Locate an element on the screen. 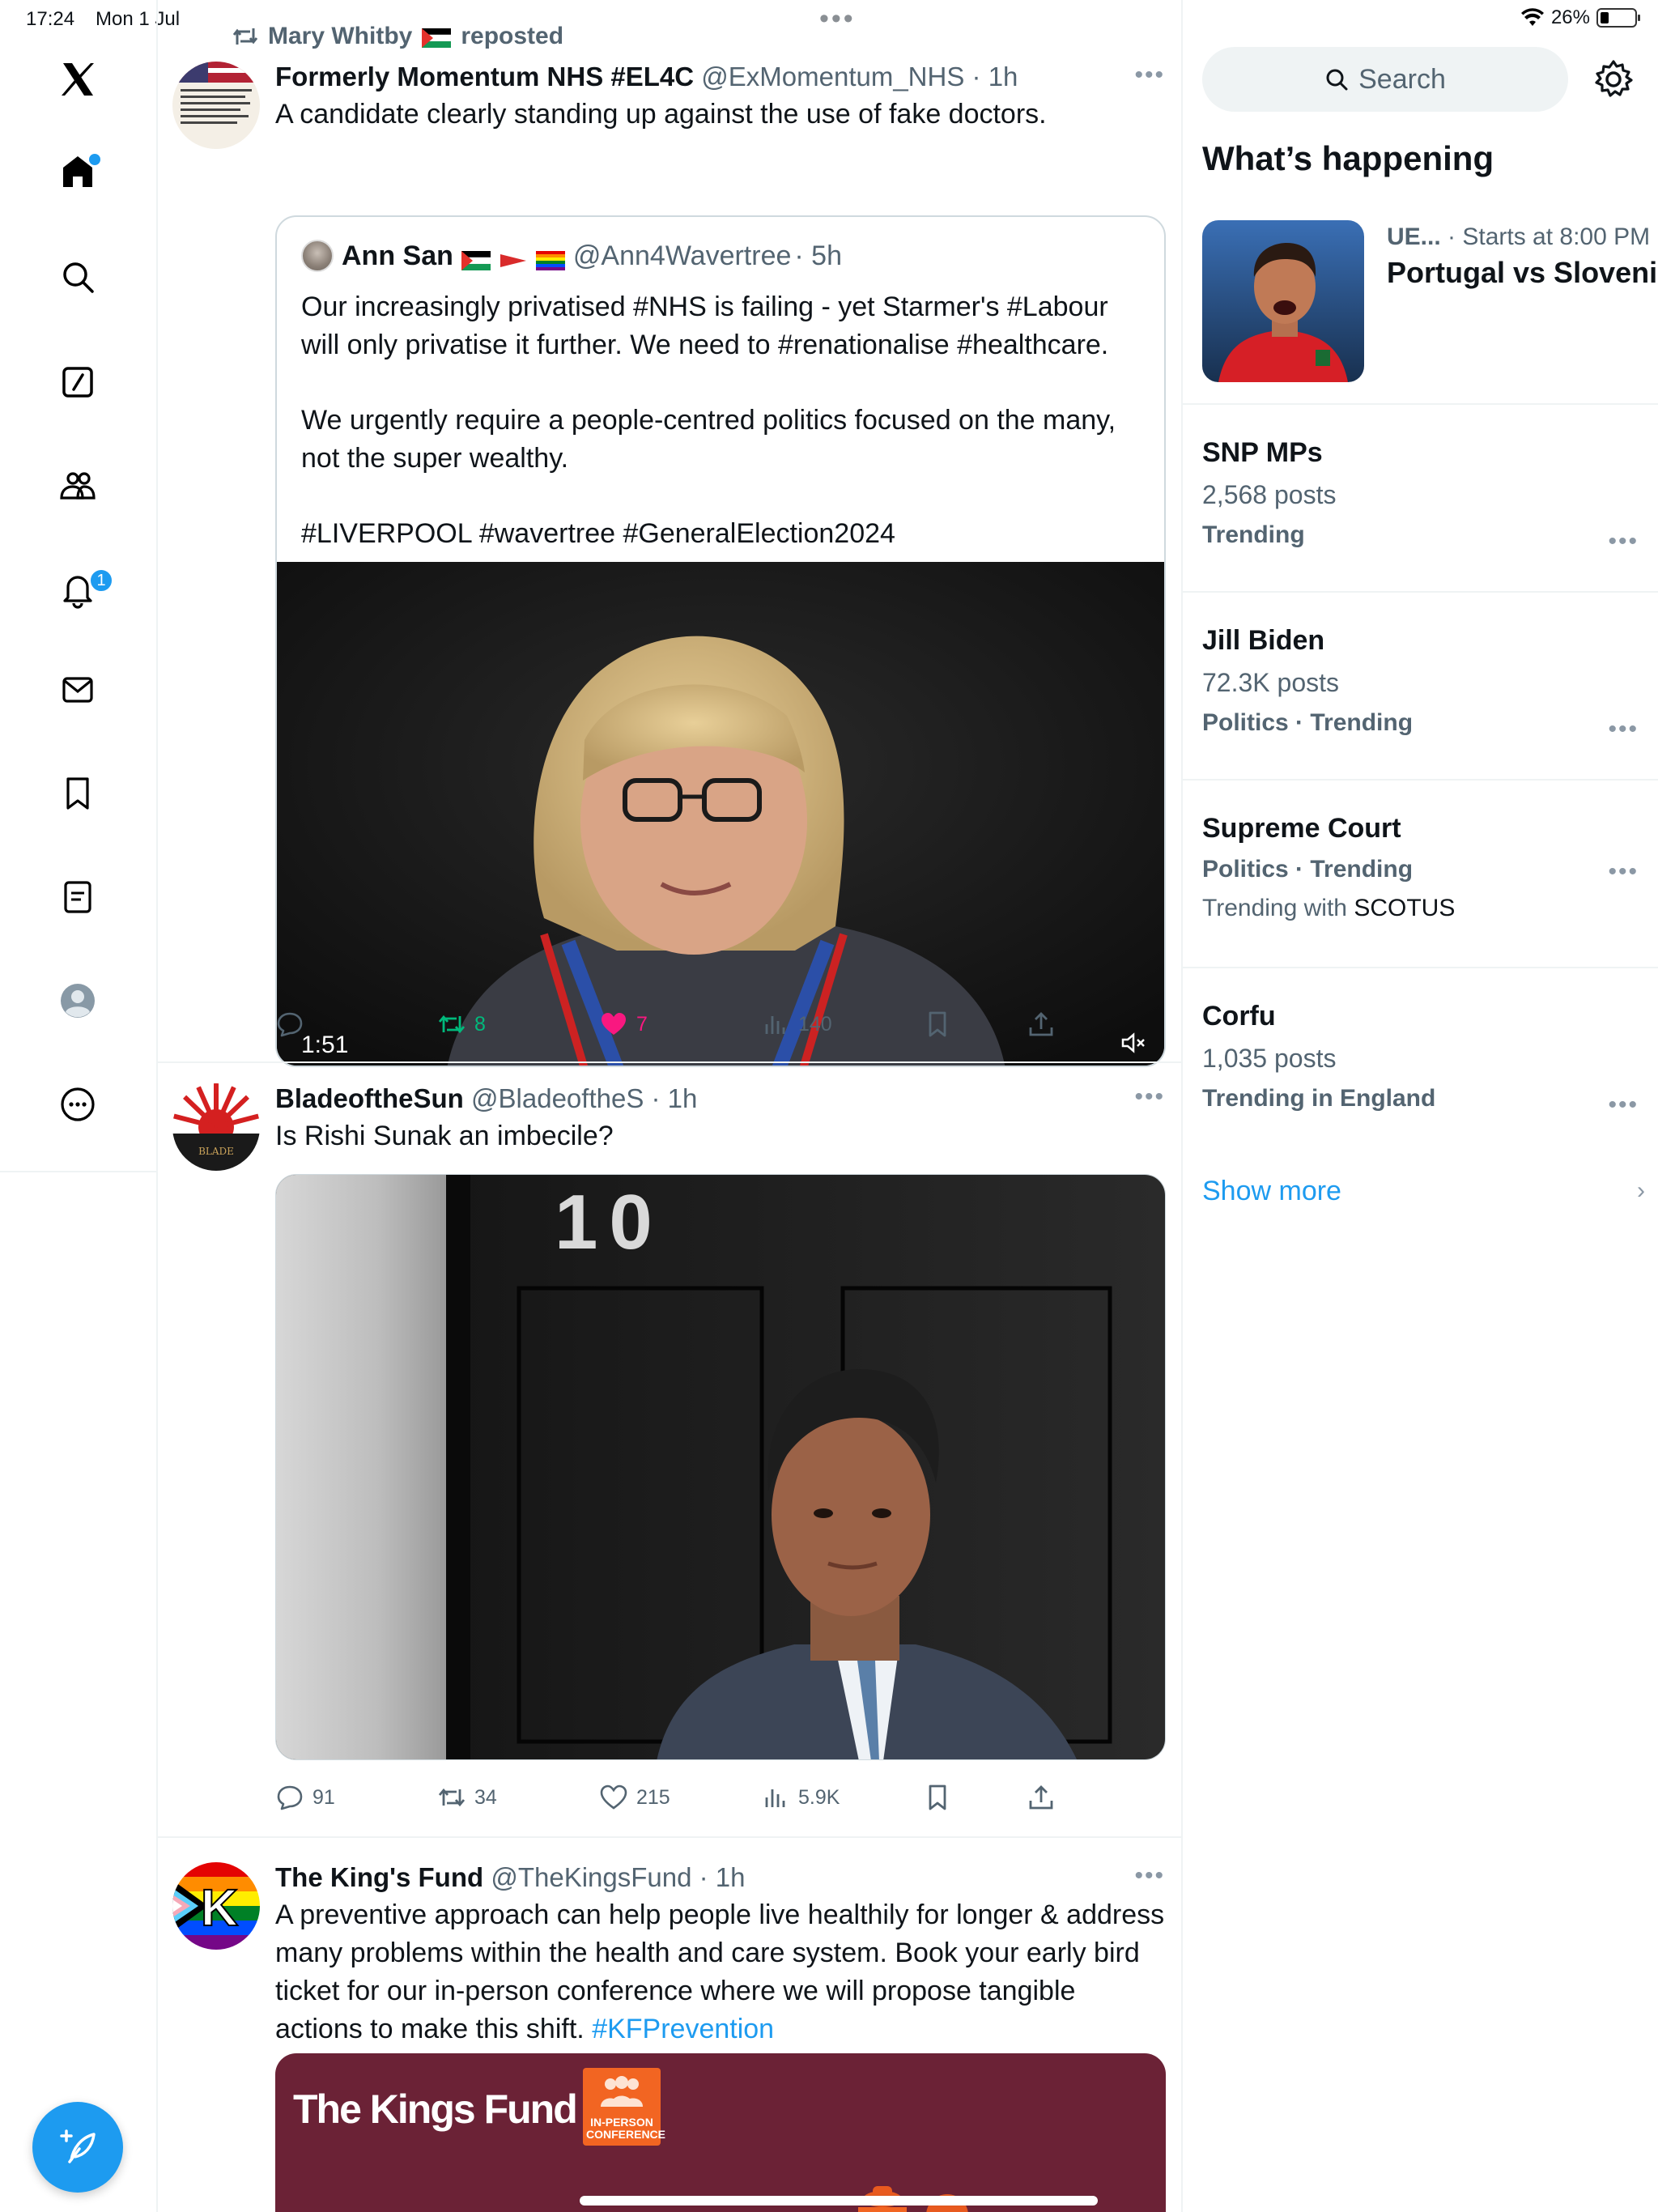  hashtag-link: #KFPrevention is located at coordinates (683, 2029).